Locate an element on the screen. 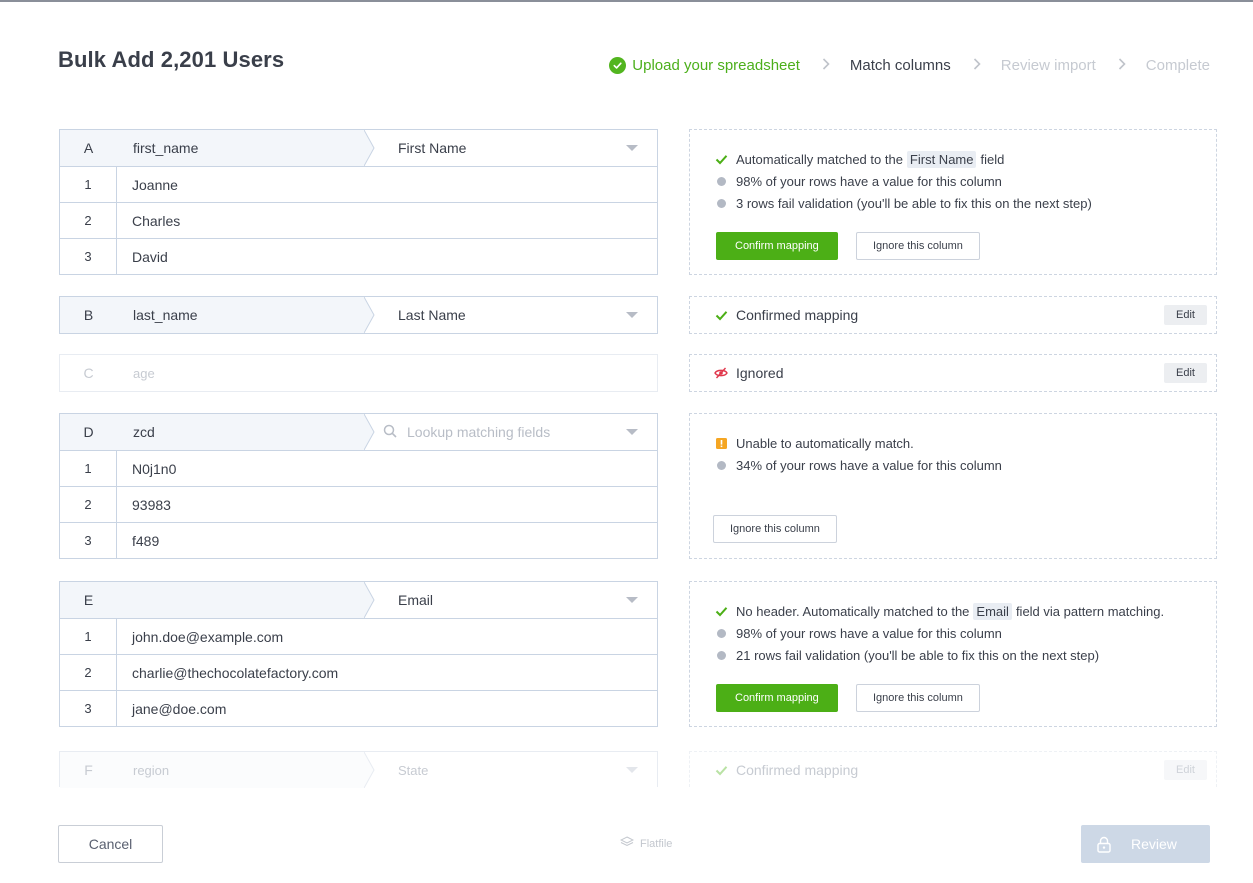  field-select: Email is located at coordinates (510, 600).